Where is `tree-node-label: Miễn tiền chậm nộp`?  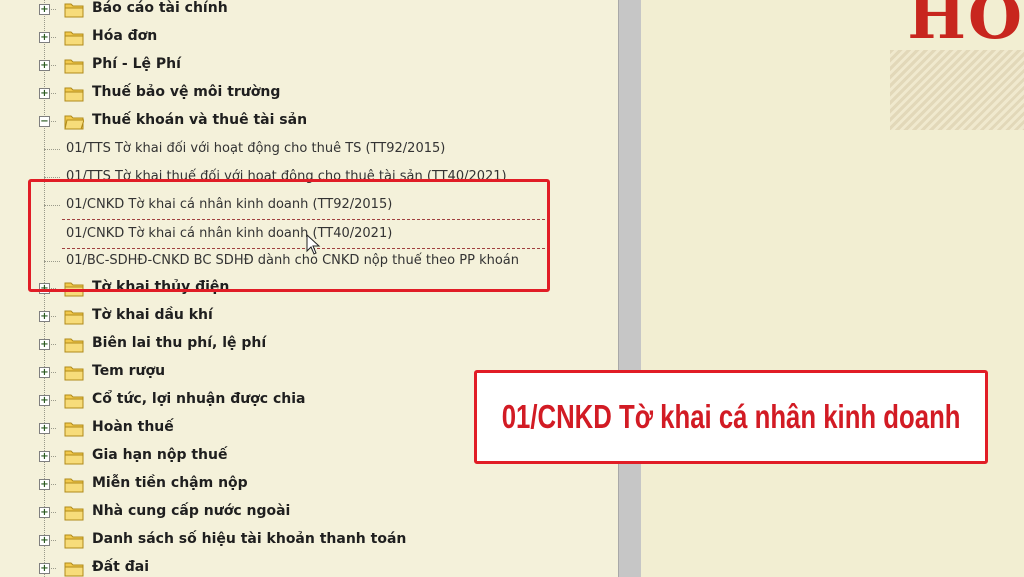
tree-node-label: Miễn tiền chậm nộp is located at coordinates (170, 483).